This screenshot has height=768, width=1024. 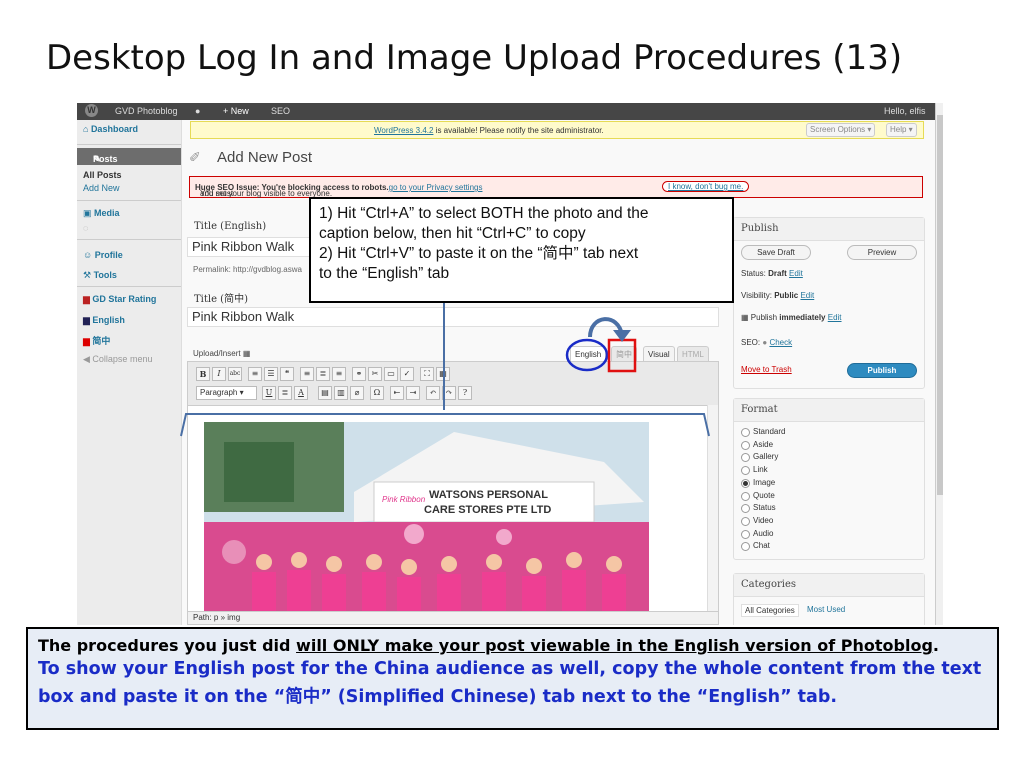 What do you see at coordinates (339, 374) in the screenshot?
I see `align-right-icon: ≡` at bounding box center [339, 374].